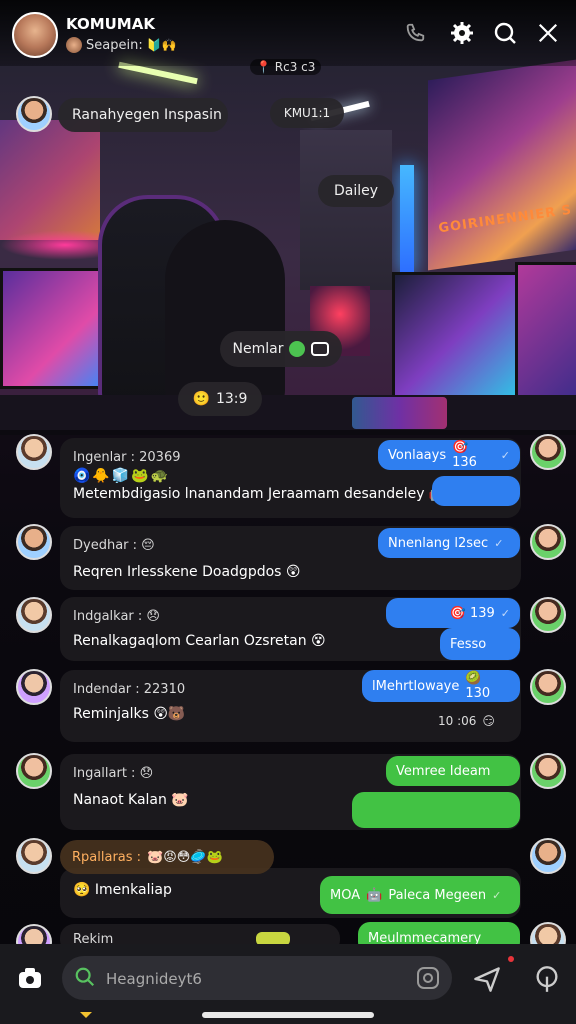 This screenshot has height=1024, width=576. I want to click on pill-text: KMU1:1, so click(307, 113).